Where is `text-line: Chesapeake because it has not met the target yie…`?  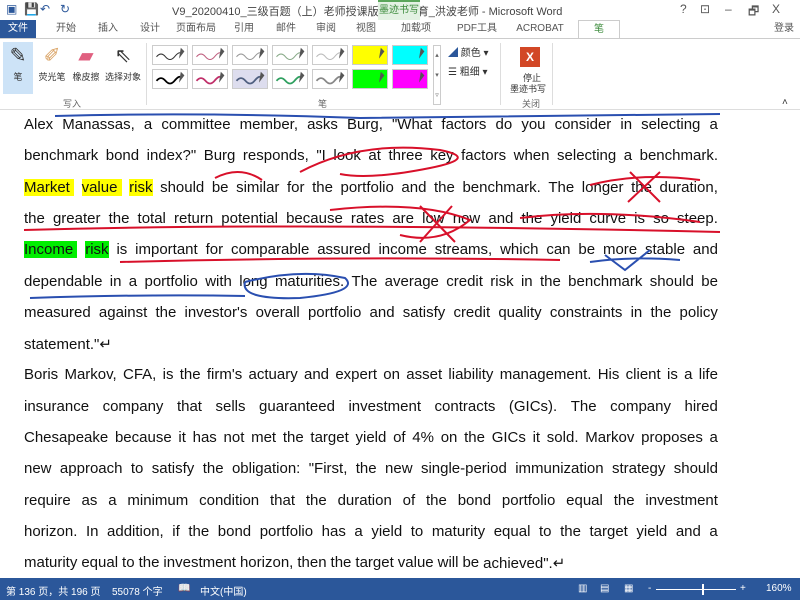
text-line: Chesapeake because it has not met the target yie… is located at coordinates (371, 437).